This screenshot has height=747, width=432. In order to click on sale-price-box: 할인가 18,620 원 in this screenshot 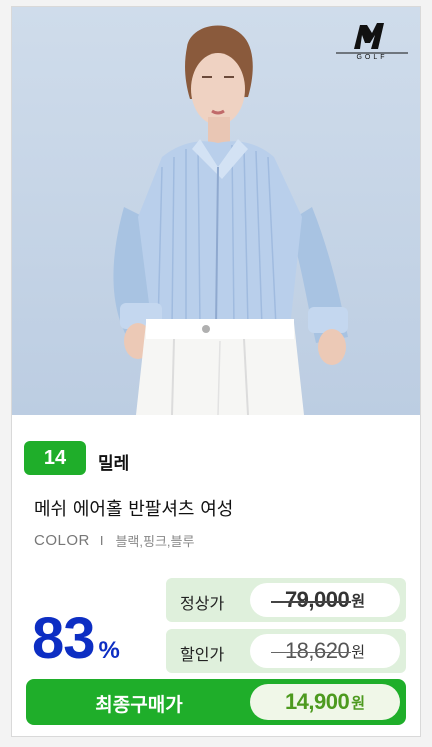, I will do `click(286, 651)`.